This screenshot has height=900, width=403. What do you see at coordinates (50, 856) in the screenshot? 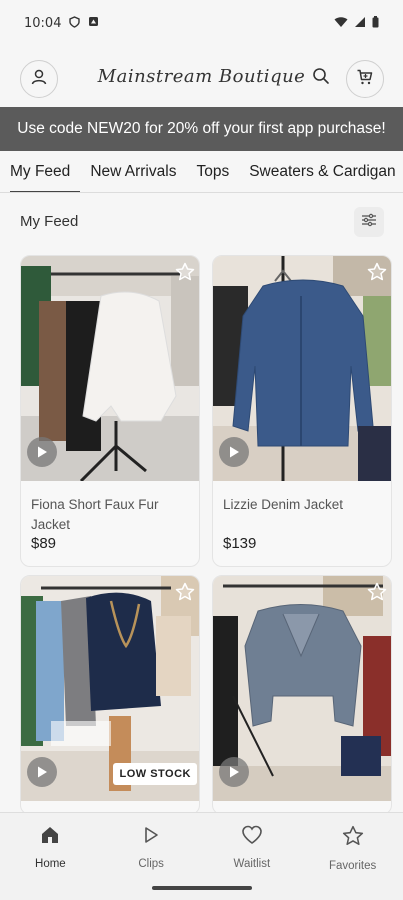
I see `nav-home: Home` at bounding box center [50, 856].